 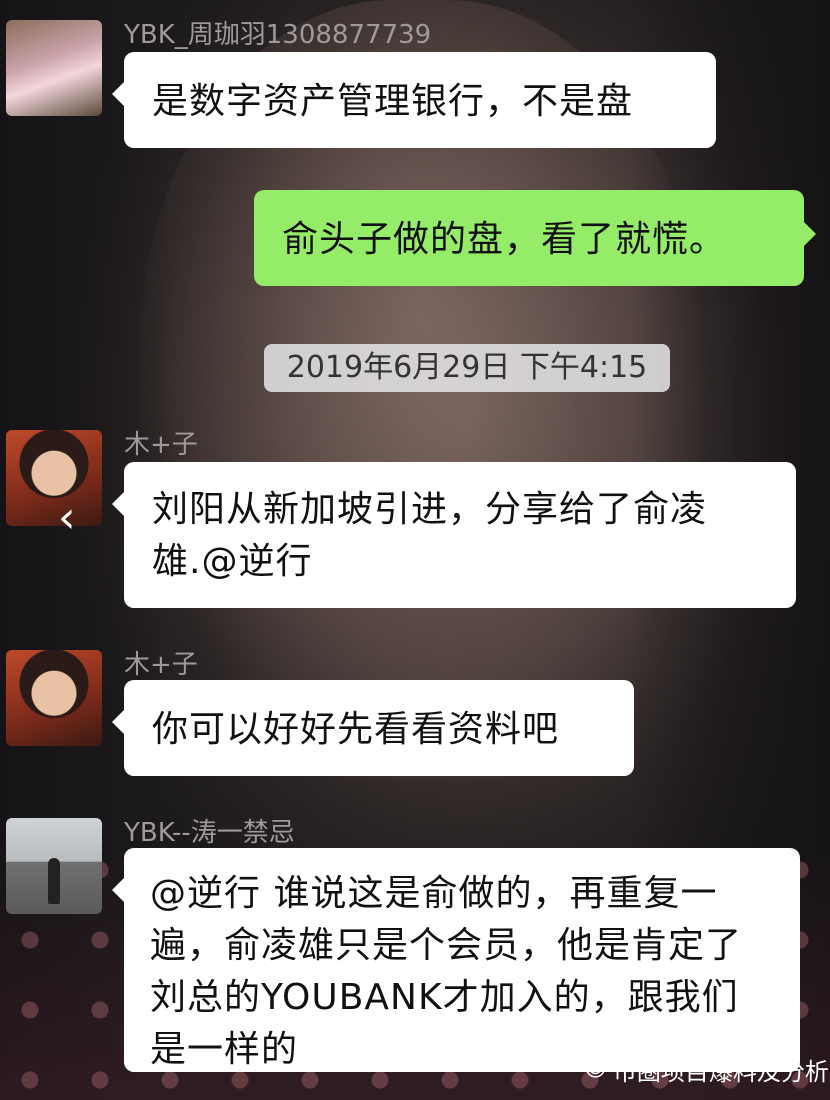 I want to click on message-bubble-outgoing: 俞头子做的盘，看了就慌。, so click(x=535, y=238).